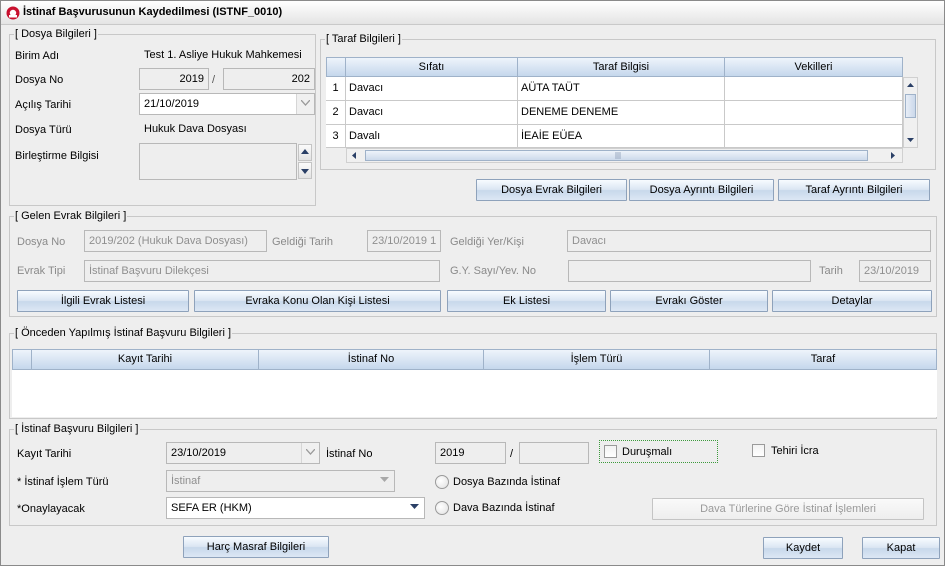  What do you see at coordinates (910, 85) in the screenshot?
I see `scroll-up-icon` at bounding box center [910, 85].